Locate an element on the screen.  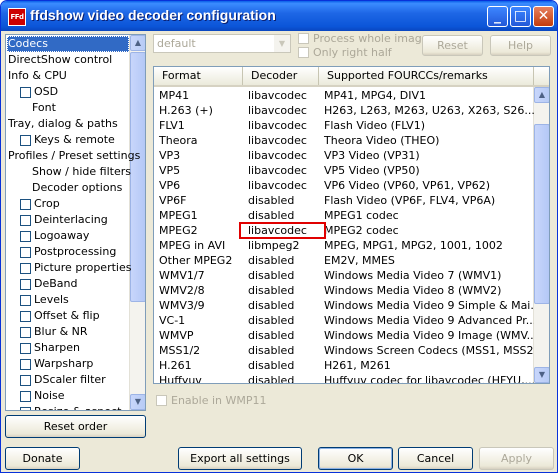
sidebar-item-deband: DeBand is located at coordinates (55, 284).